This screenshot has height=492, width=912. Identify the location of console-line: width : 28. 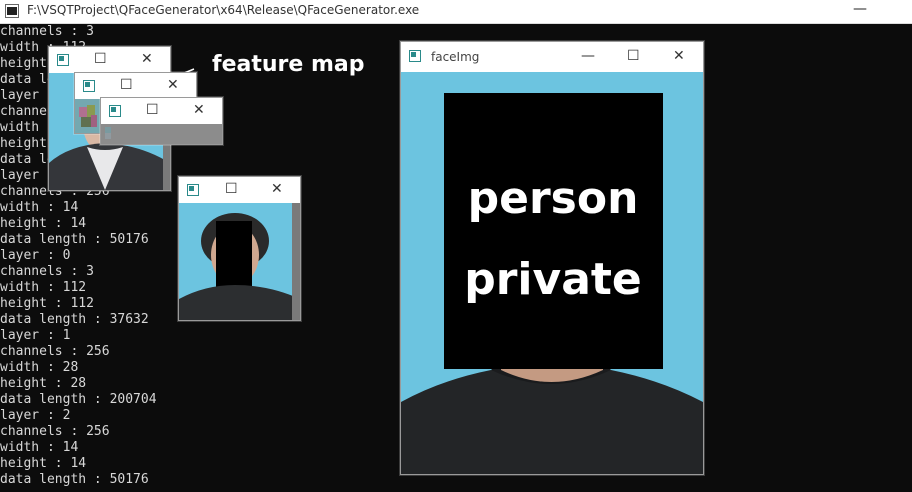
(39, 367).